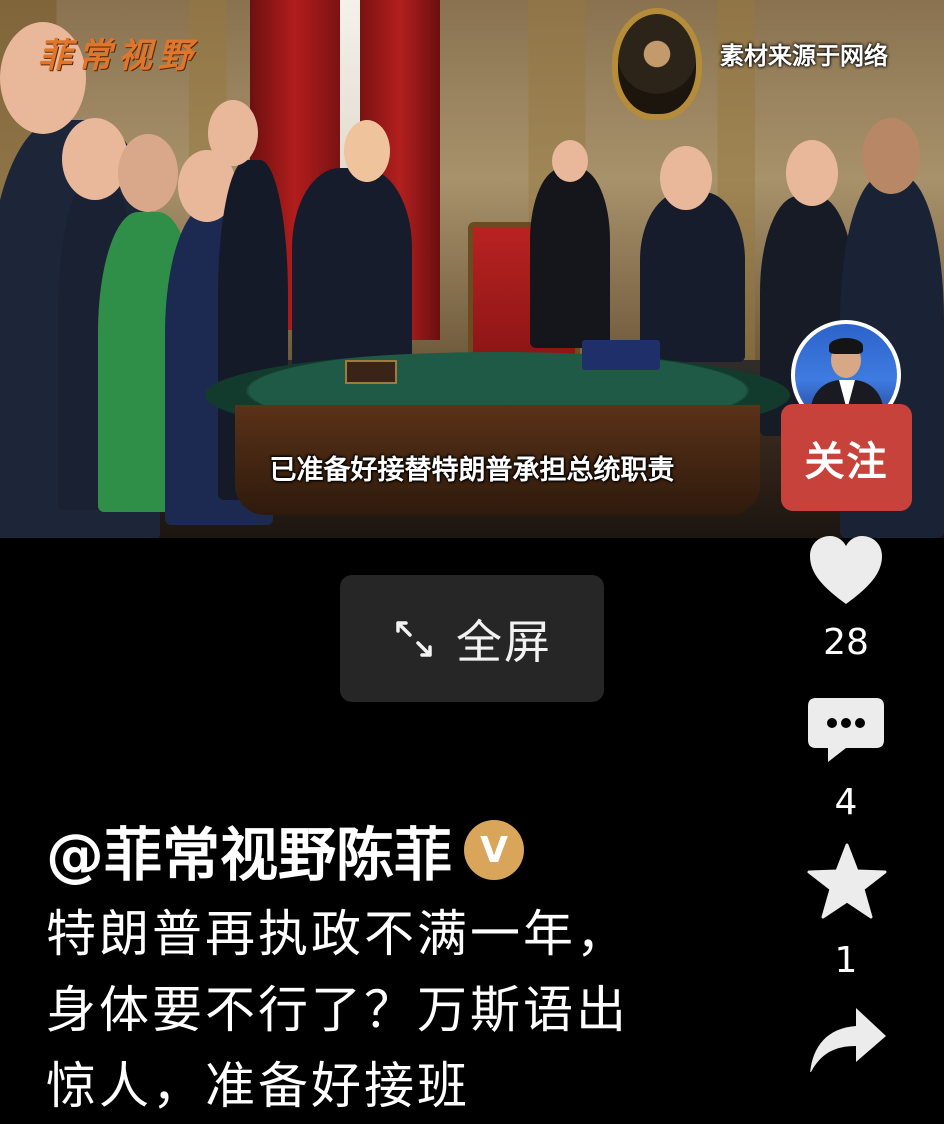  Describe the element at coordinates (414, 638) in the screenshot. I see `expand-arrows-icon` at that location.